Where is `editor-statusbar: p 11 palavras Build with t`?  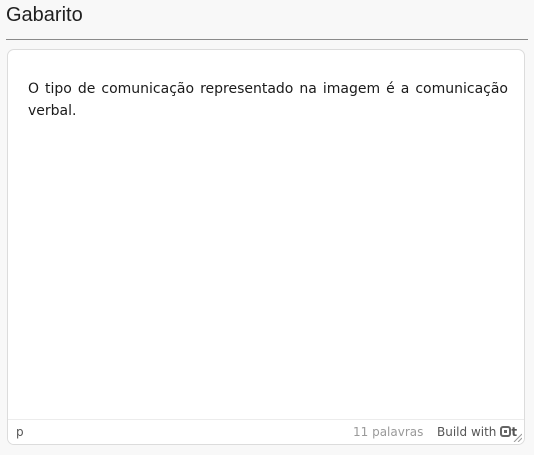
editor-statusbar: p 11 palavras Build with t is located at coordinates (266, 431).